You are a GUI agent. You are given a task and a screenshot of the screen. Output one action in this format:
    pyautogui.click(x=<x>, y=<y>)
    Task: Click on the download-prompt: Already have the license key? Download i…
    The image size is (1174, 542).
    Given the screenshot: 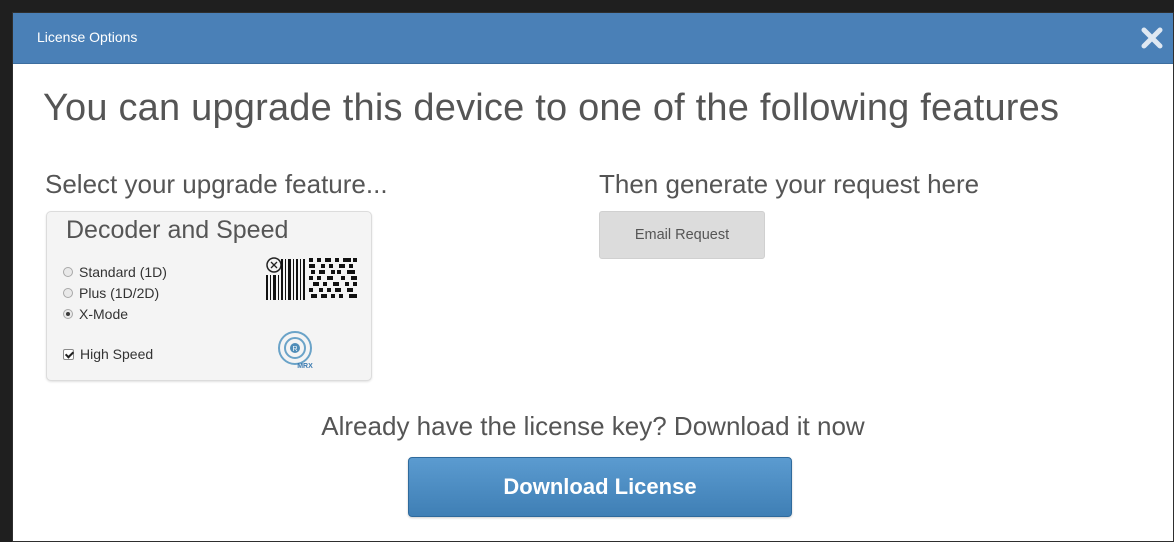 What is the action you would take?
    pyautogui.click(x=593, y=426)
    